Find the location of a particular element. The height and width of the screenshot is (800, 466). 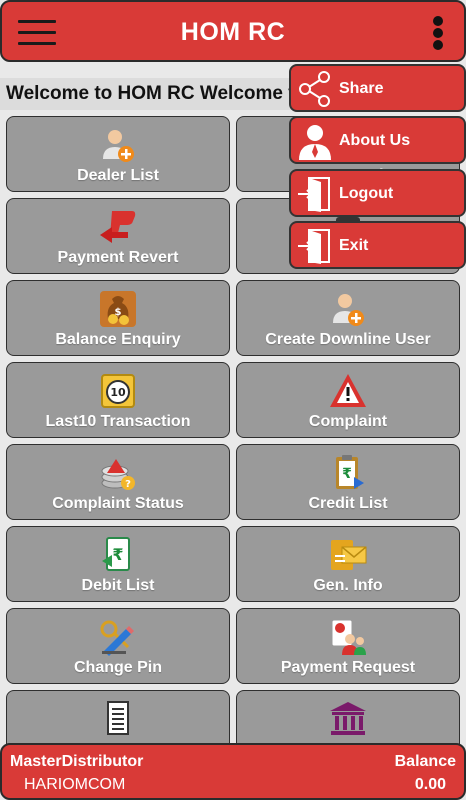

tile-label: Payment Revert is located at coordinates (118, 257).